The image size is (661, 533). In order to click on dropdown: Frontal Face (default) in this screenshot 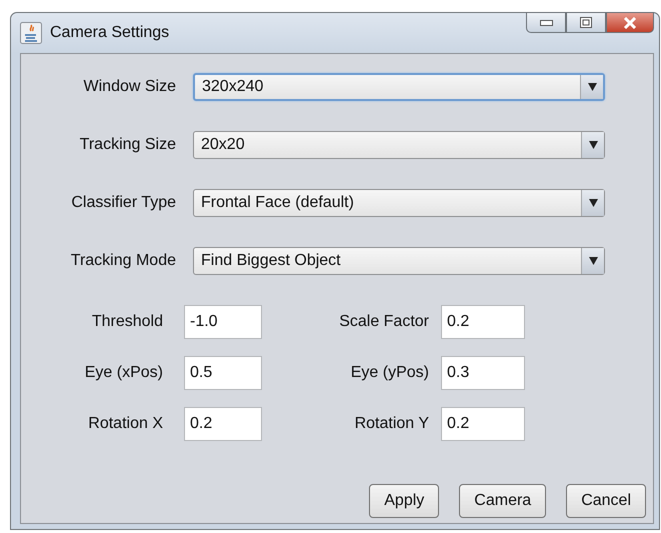, I will do `click(399, 203)`.